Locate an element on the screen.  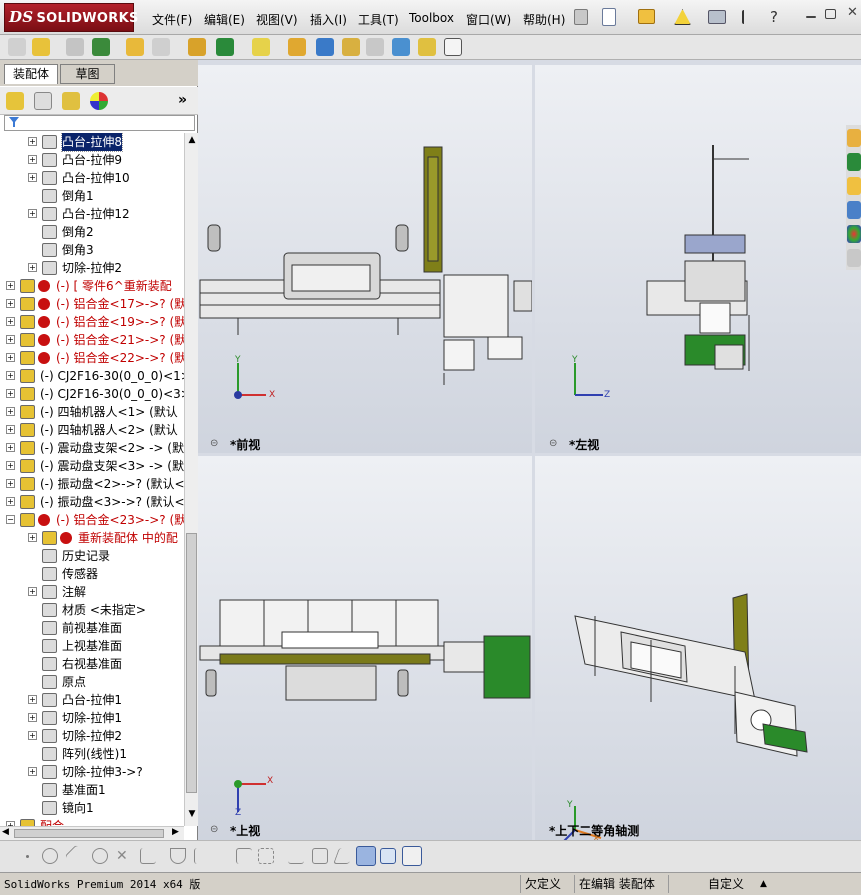
trim-icon: ✕ is located at coordinates (124, 856).